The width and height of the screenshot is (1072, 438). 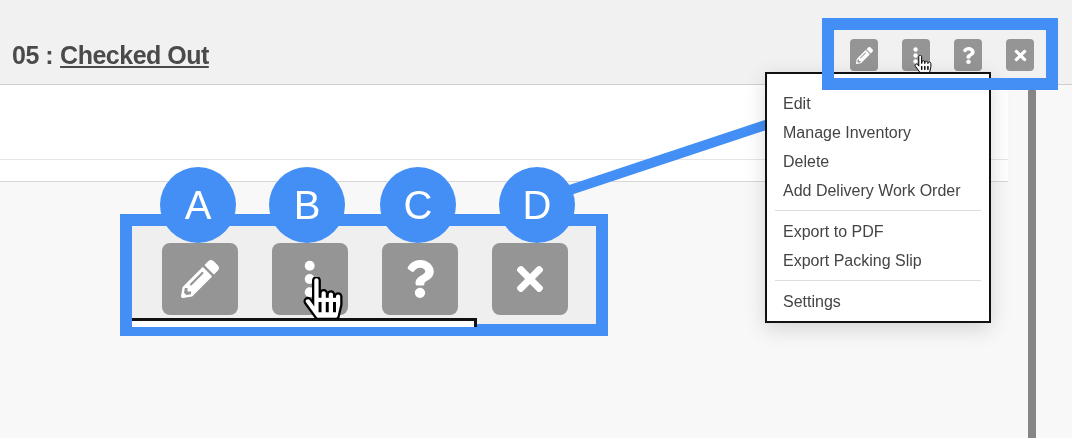 I want to click on status-link: Checked Out, so click(x=134, y=55).